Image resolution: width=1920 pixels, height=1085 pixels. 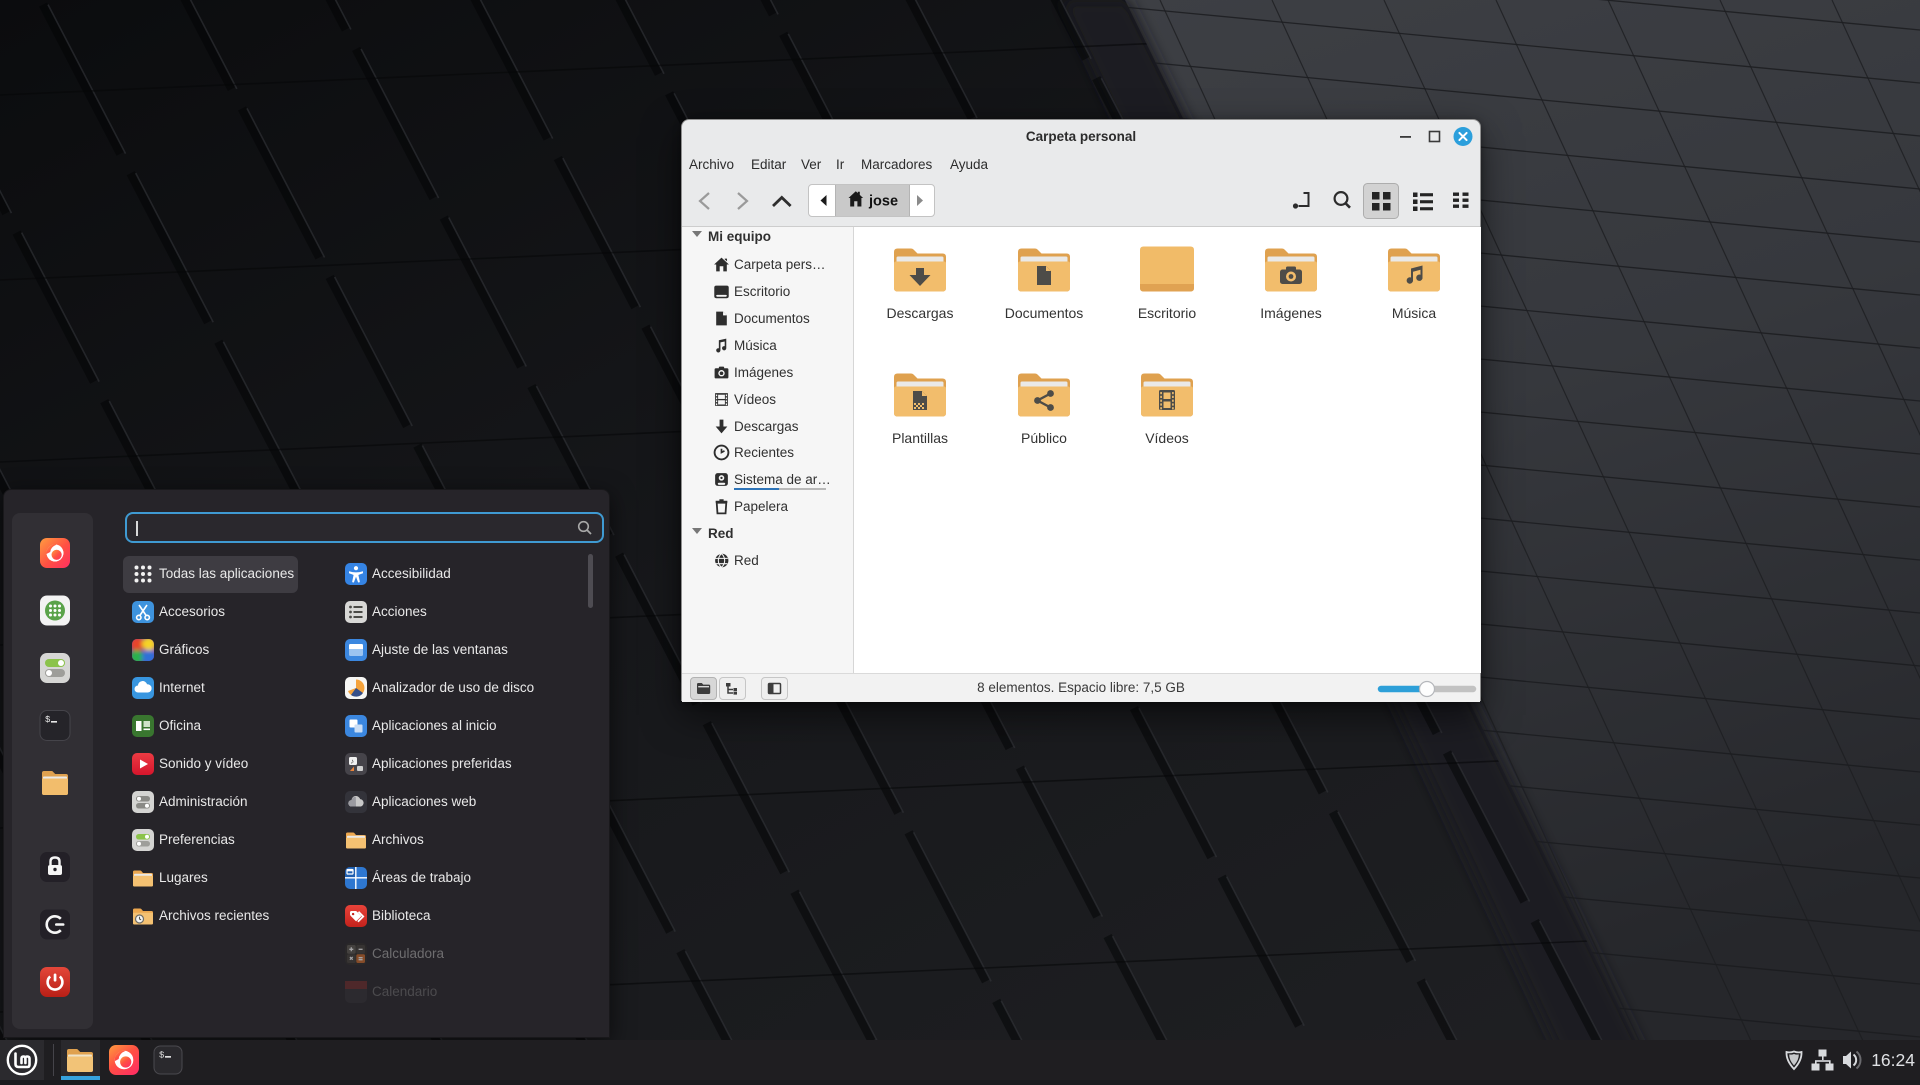 What do you see at coordinates (883, 202) in the screenshot?
I see `svg-text: jose` at bounding box center [883, 202].